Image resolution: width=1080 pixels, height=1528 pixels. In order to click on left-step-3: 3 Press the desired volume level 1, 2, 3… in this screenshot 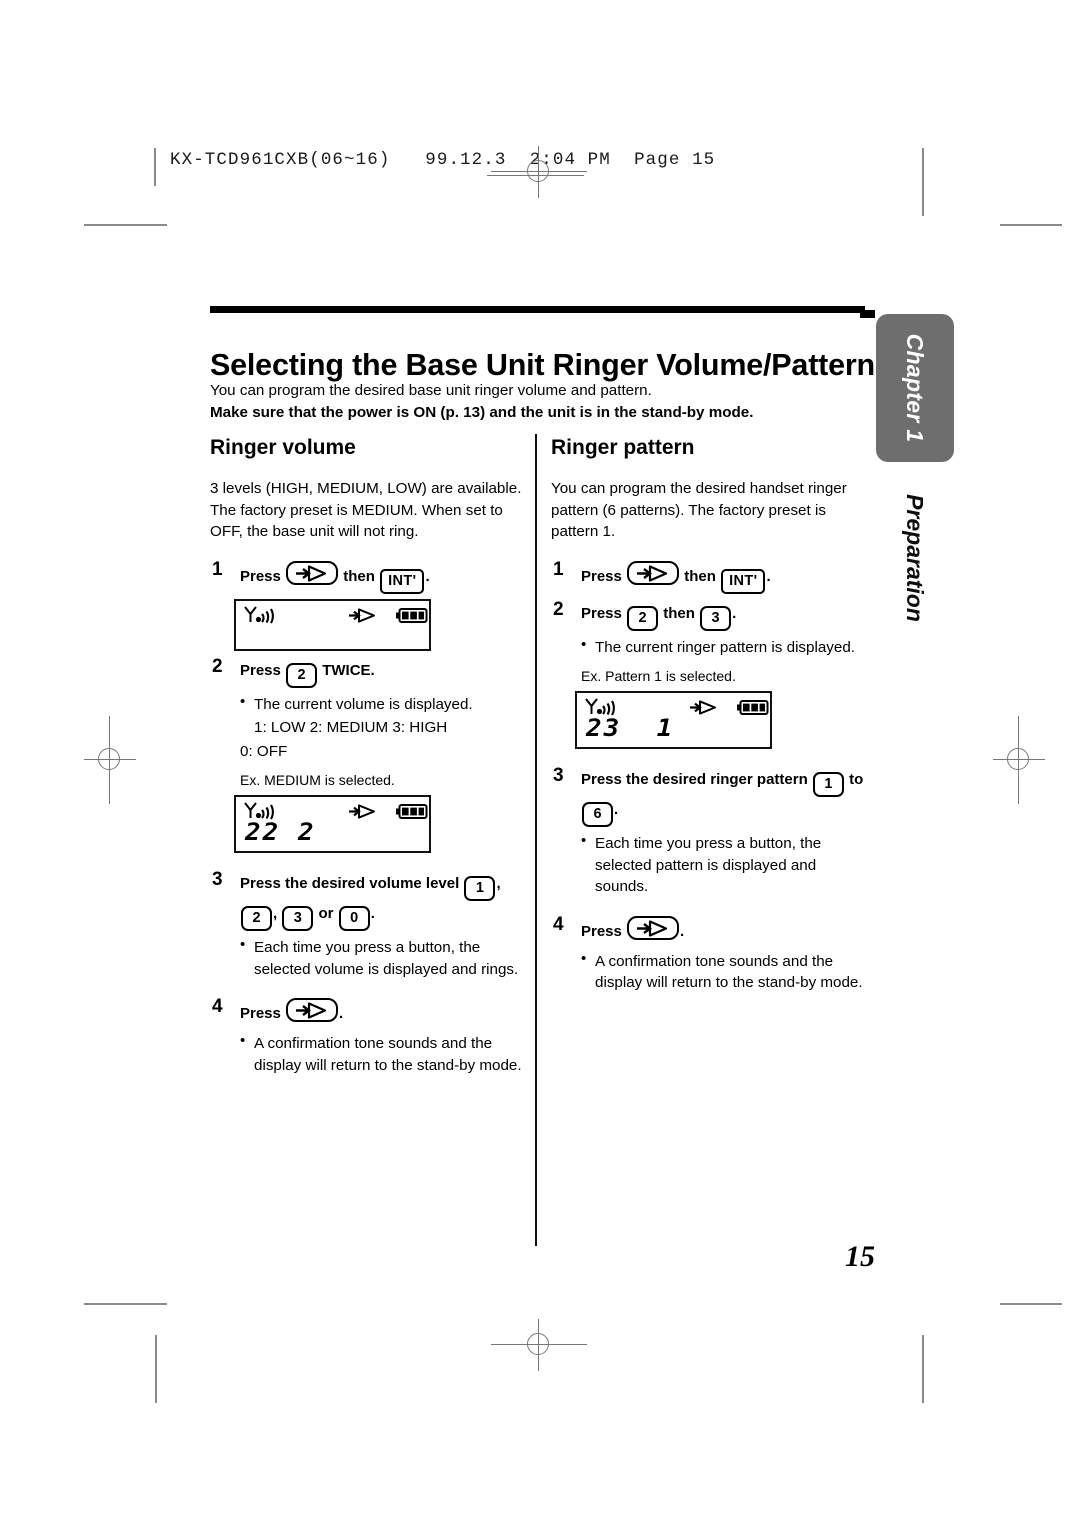, I will do `click(371, 900)`.